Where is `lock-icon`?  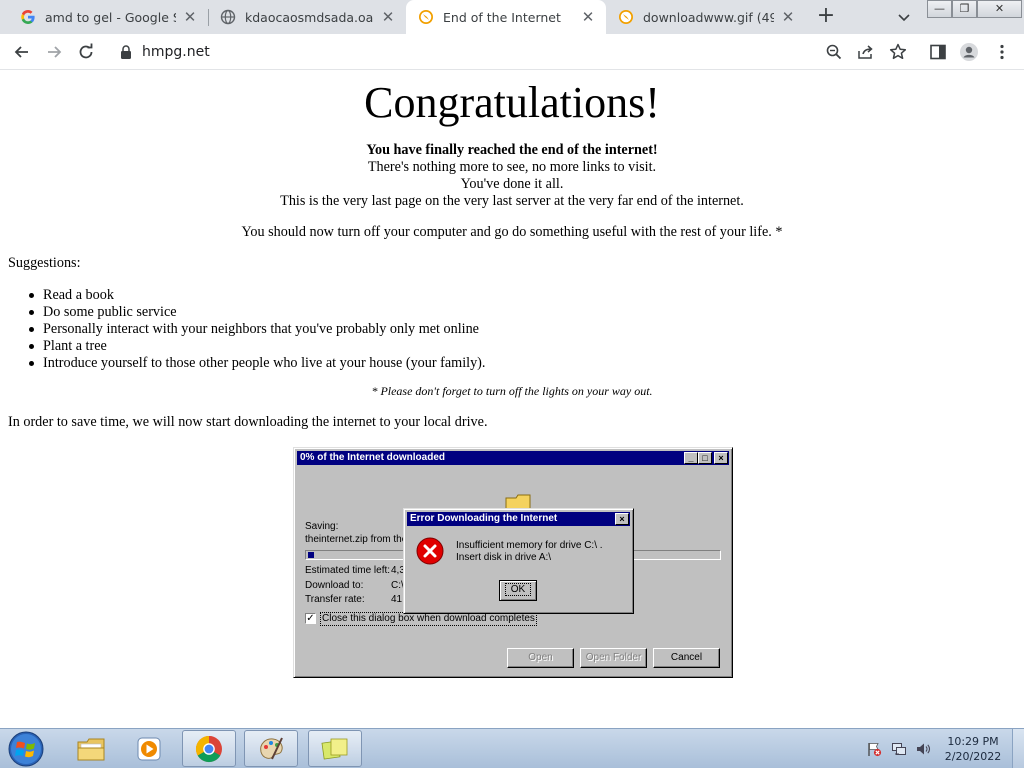 lock-icon is located at coordinates (126, 52).